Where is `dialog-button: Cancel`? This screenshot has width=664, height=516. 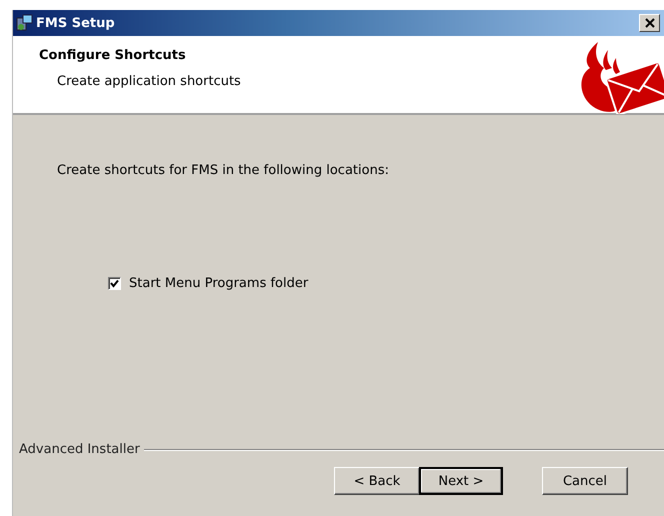
dialog-button: Cancel is located at coordinates (585, 481).